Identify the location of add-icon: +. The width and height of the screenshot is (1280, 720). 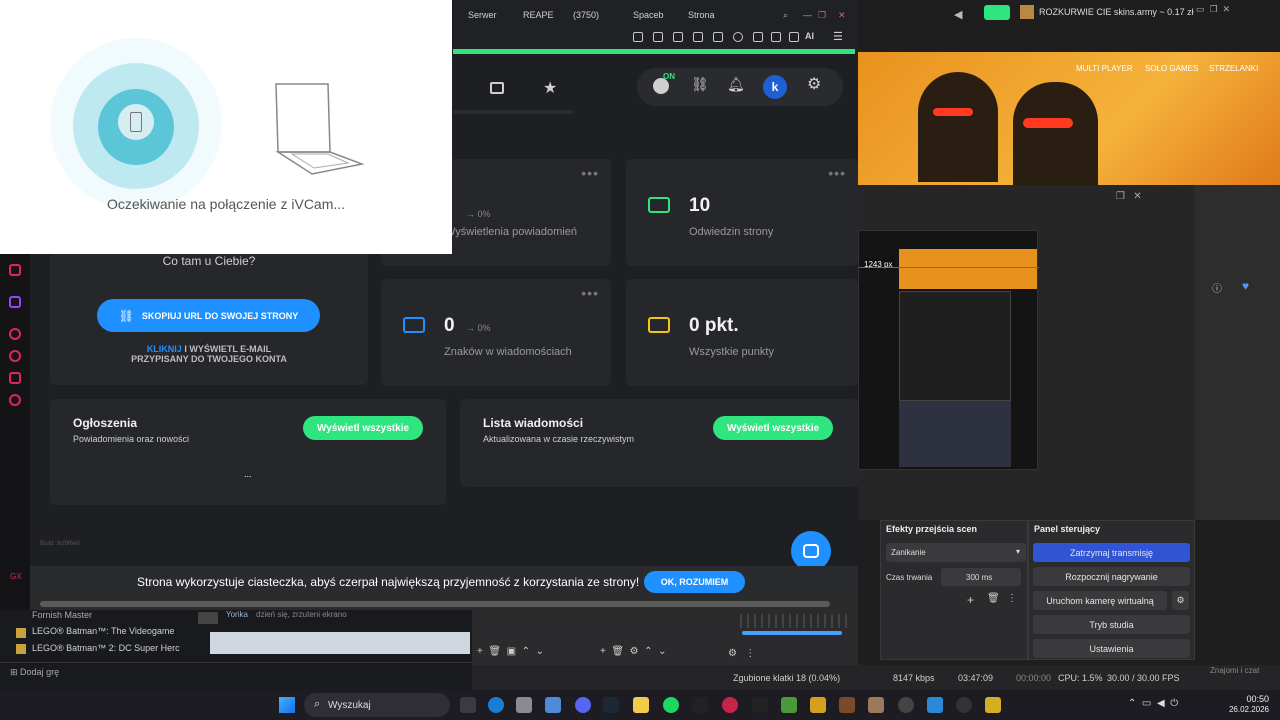
(970, 600).